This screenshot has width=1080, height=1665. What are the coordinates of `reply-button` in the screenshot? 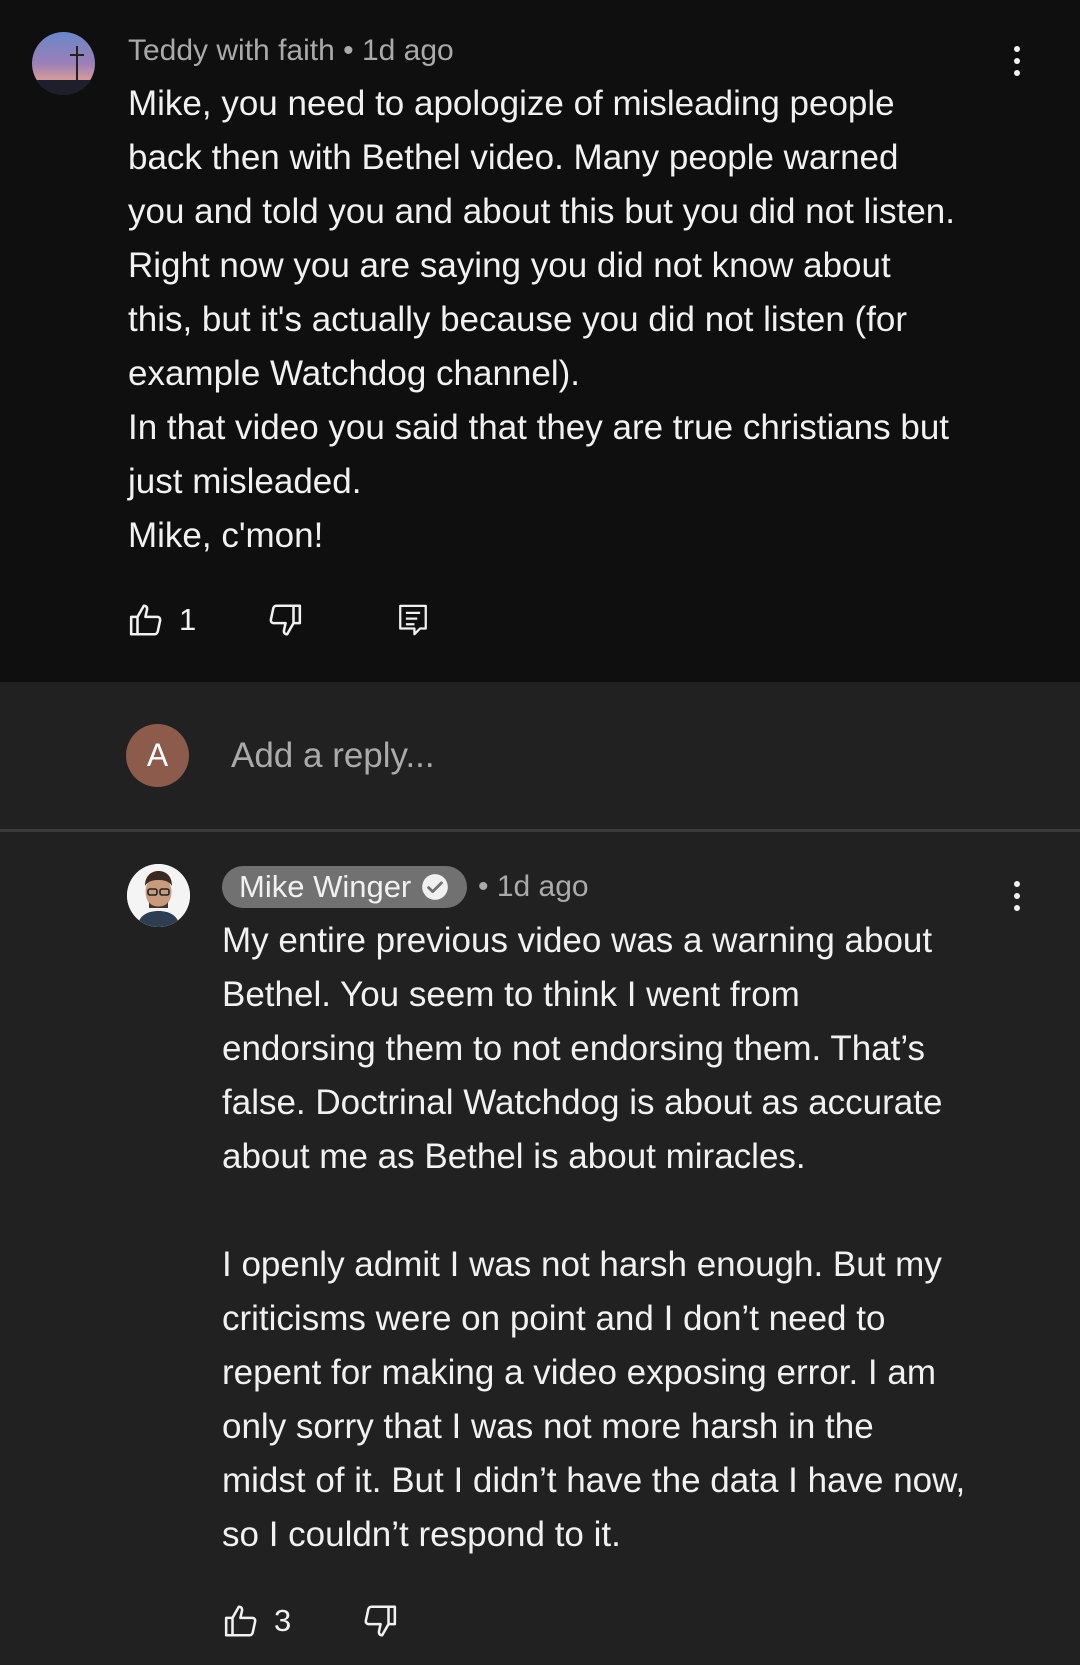 It's located at (413, 620).